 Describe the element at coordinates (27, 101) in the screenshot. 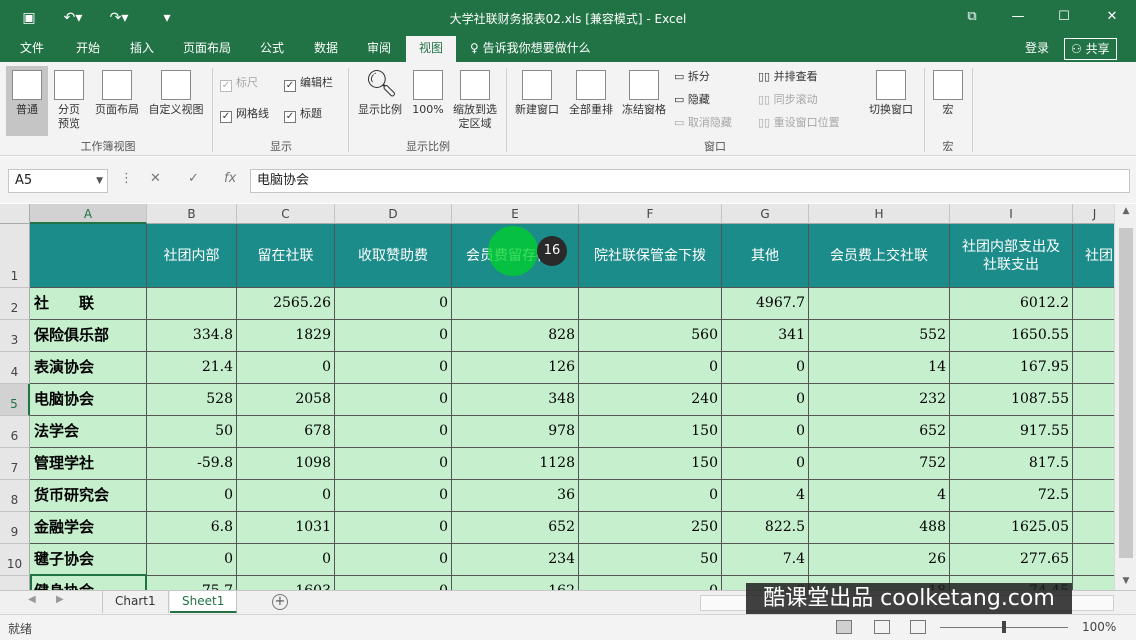

I see `normal-view-button: 普通` at that location.